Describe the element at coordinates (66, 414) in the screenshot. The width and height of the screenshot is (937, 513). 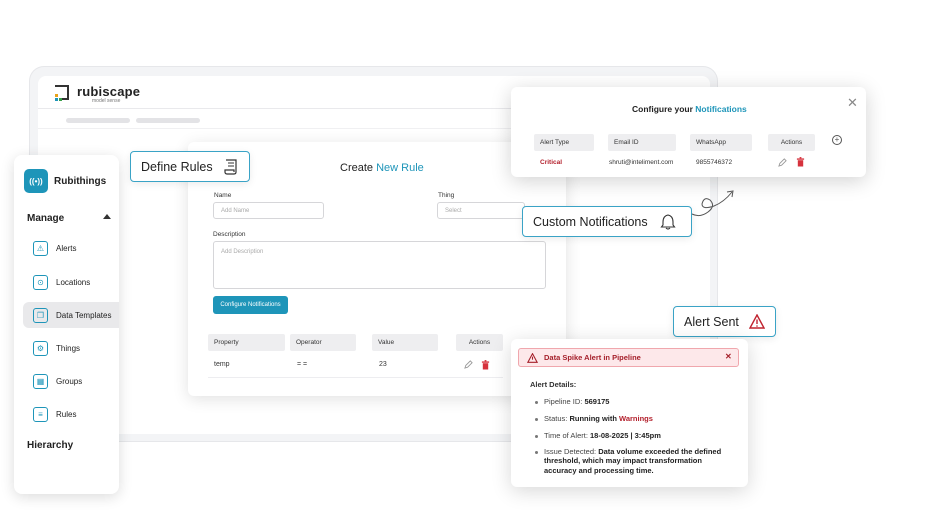
I see `sidebar-item-label: Rules` at that location.